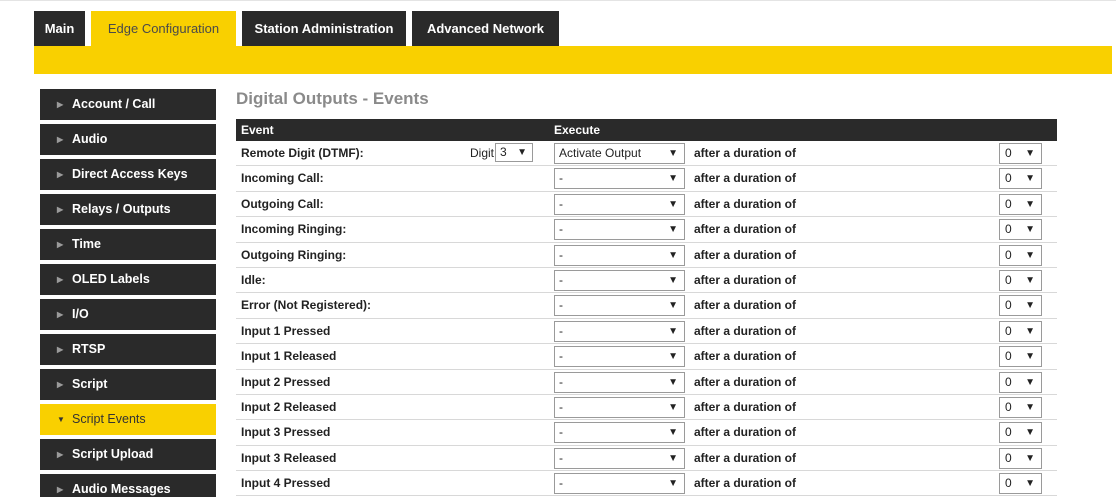 The height and width of the screenshot is (497, 1116). Describe the element at coordinates (253, 279) in the screenshot. I see `event-label: Idle:` at that location.